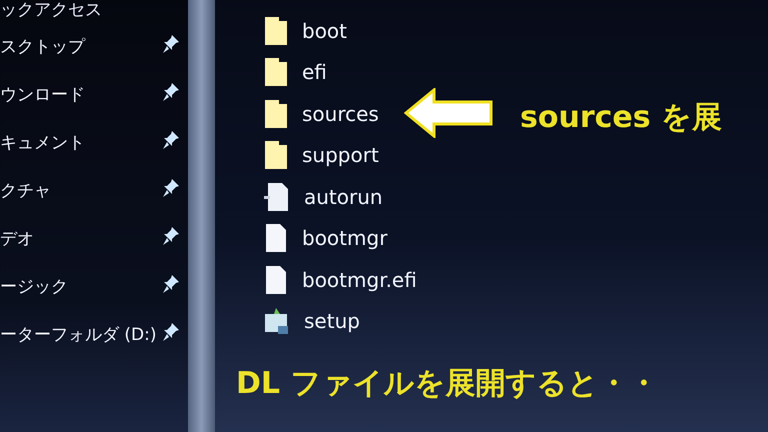 Image resolution: width=768 pixels, height=432 pixels. I want to click on left-arrow-icon, so click(449, 113).